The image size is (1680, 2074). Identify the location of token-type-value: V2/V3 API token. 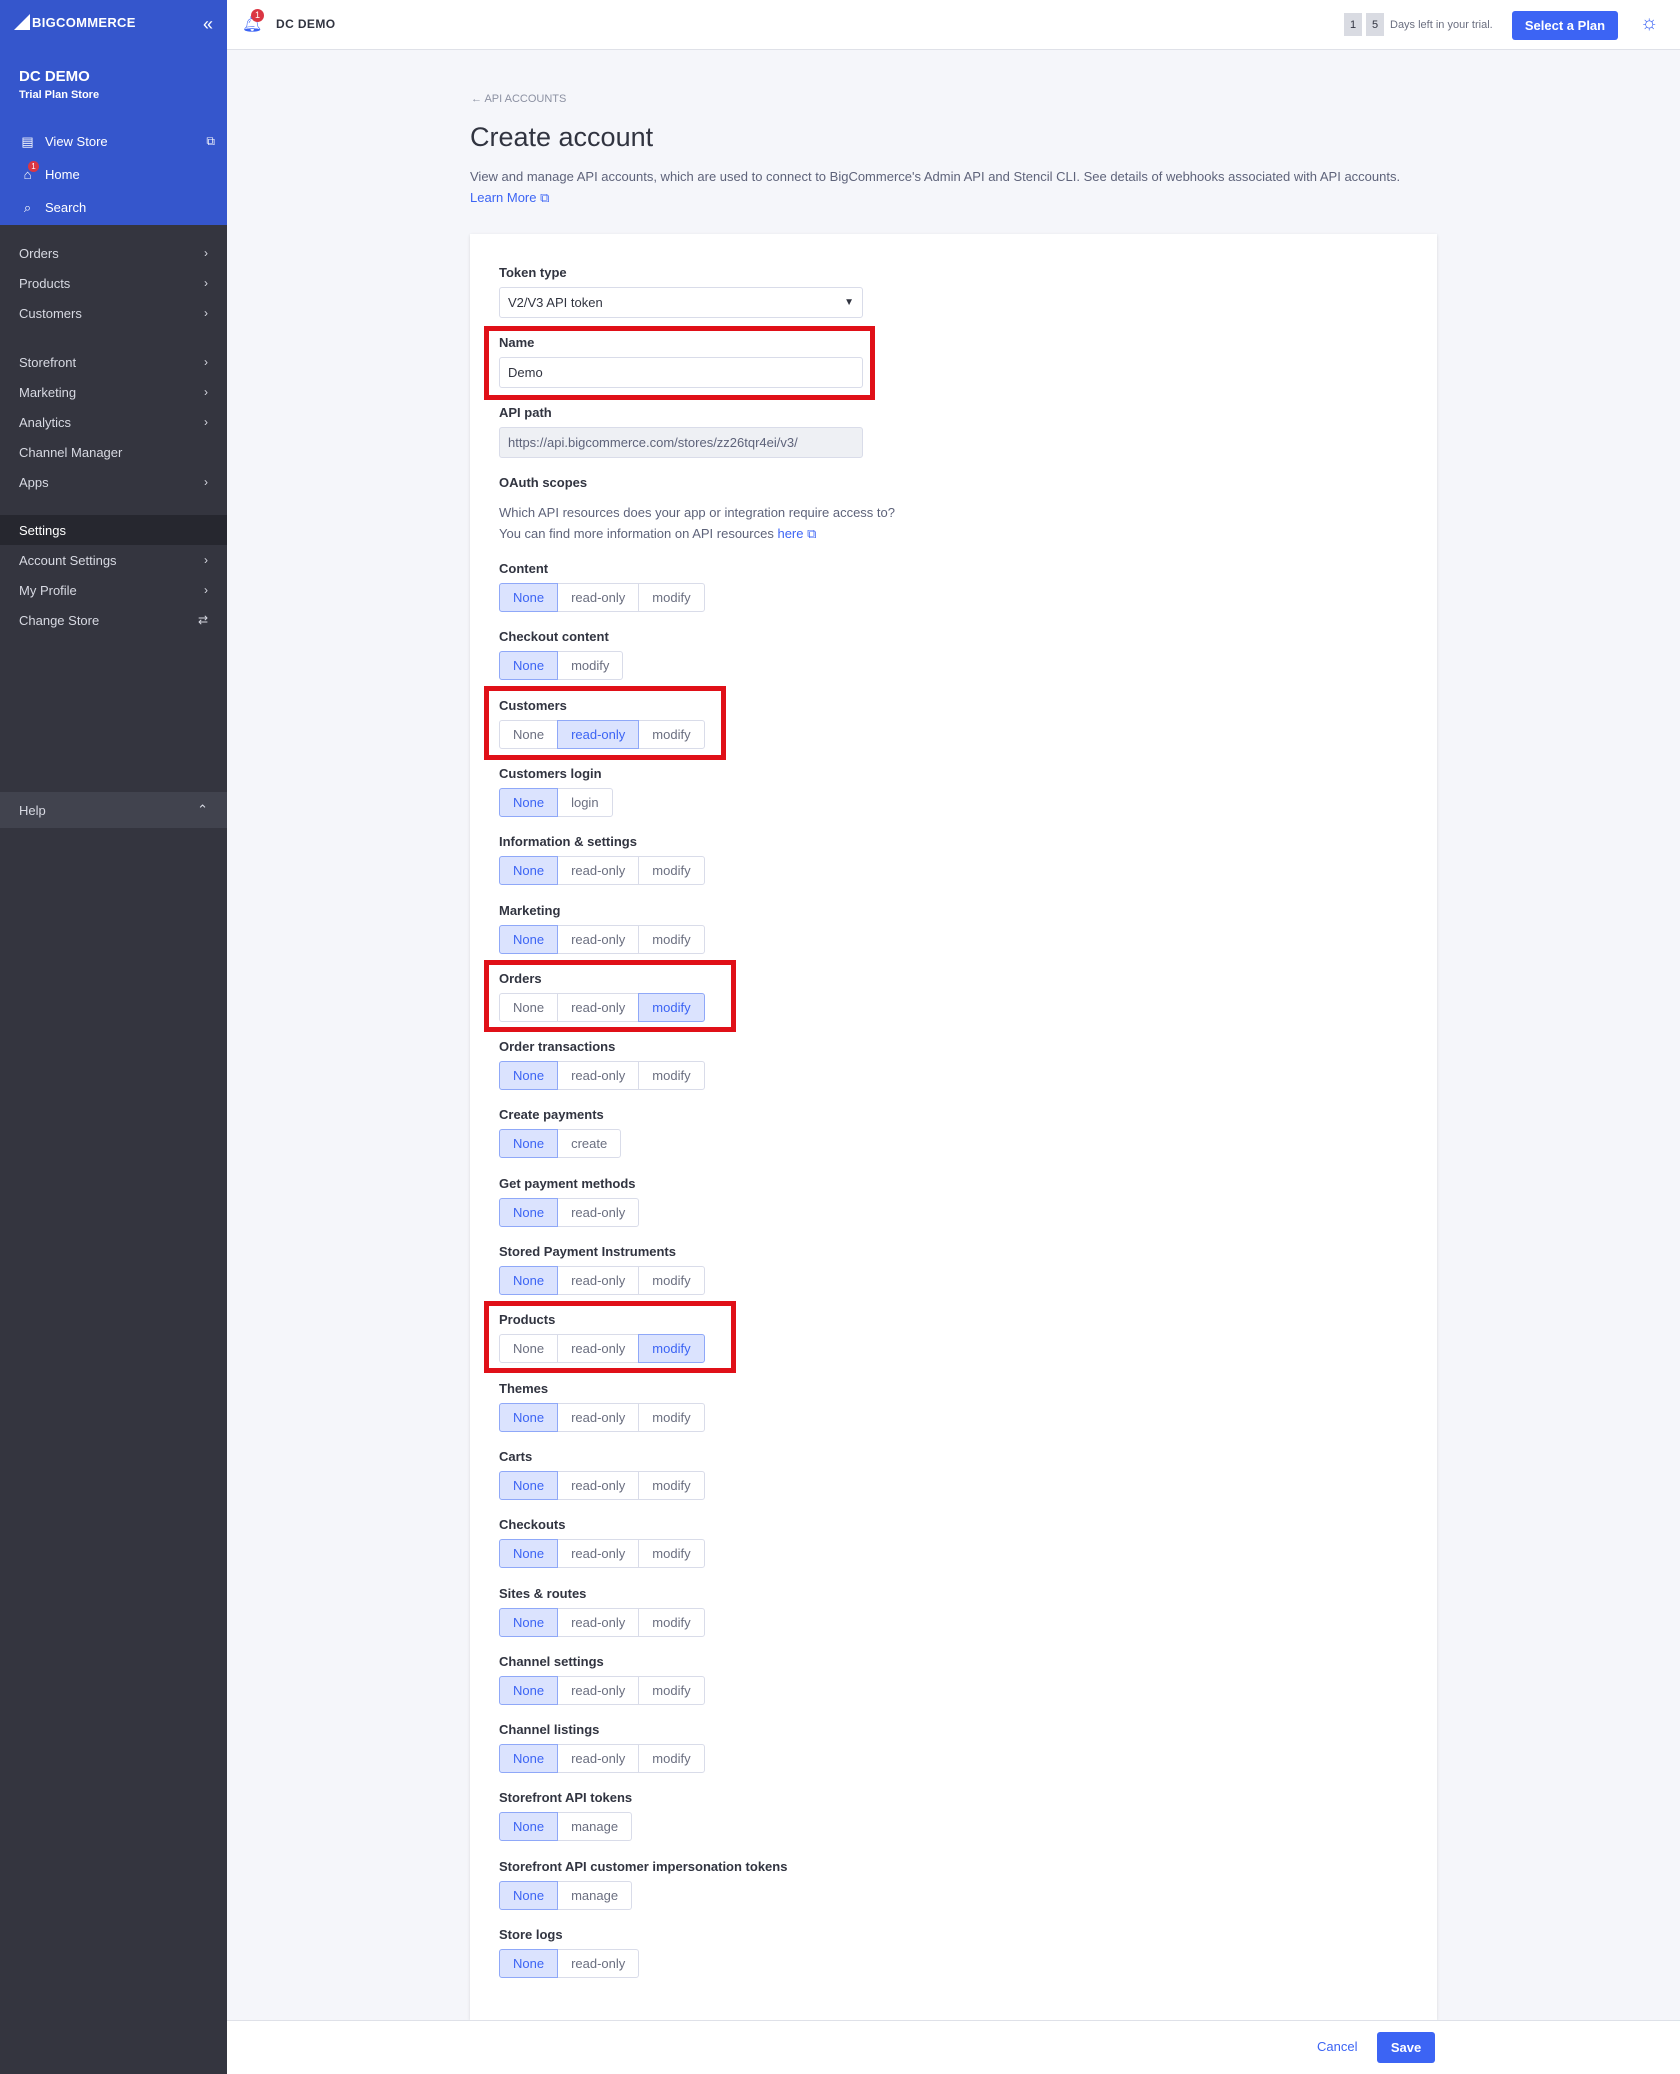
(555, 302).